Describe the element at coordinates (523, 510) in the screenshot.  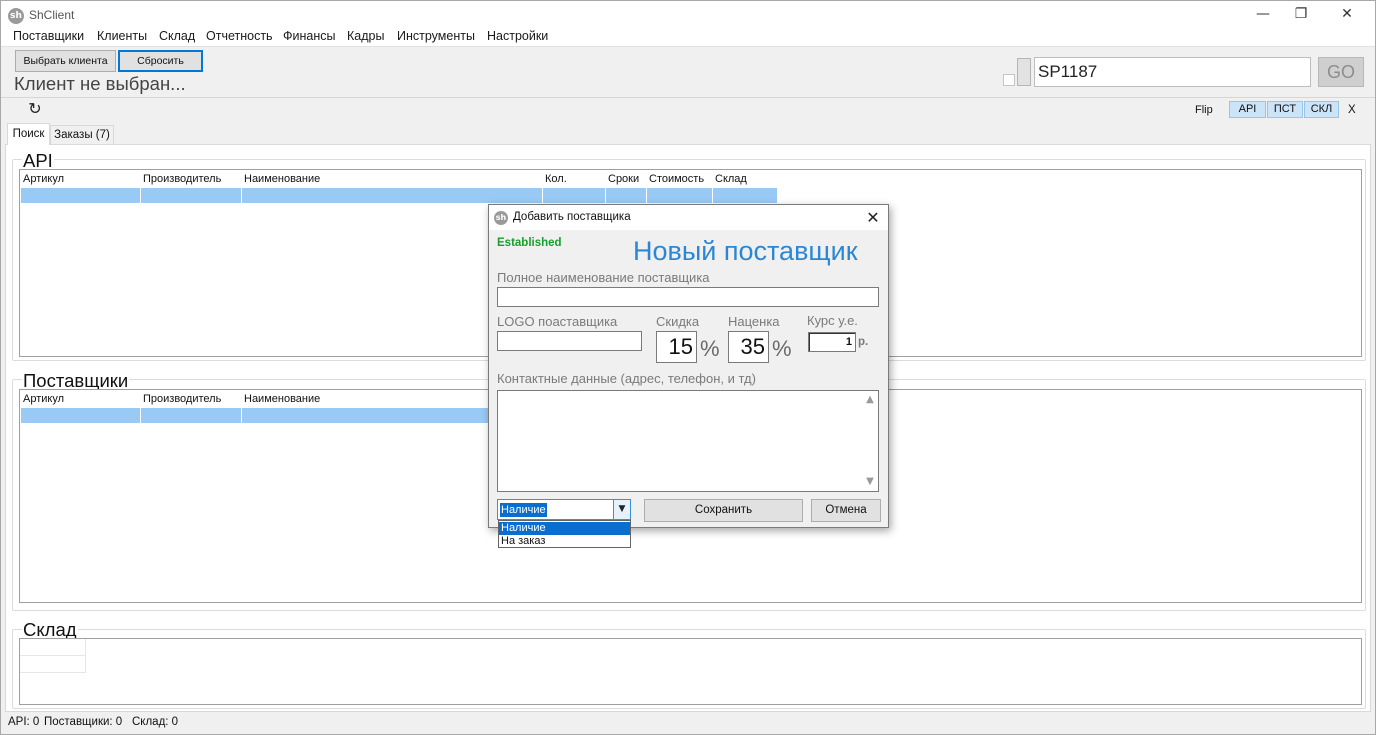
I see `availability-selected-value: Наличие` at that location.